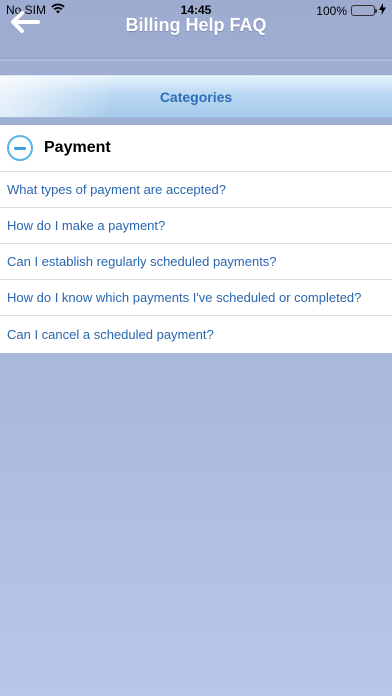 The width and height of the screenshot is (392, 696). Describe the element at coordinates (196, 59) in the screenshot. I see `header-divider` at that location.